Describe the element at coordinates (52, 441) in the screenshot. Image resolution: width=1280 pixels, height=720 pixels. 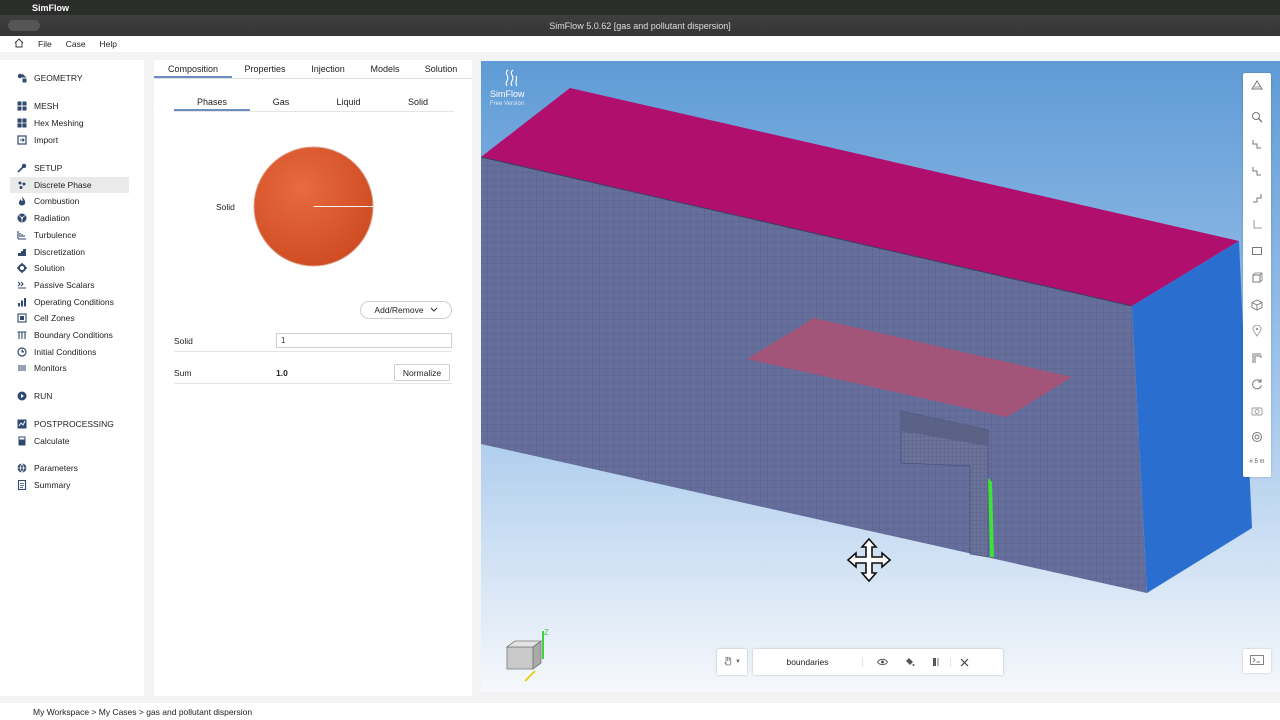
I see `sidebar-item-label: Calculate` at that location.